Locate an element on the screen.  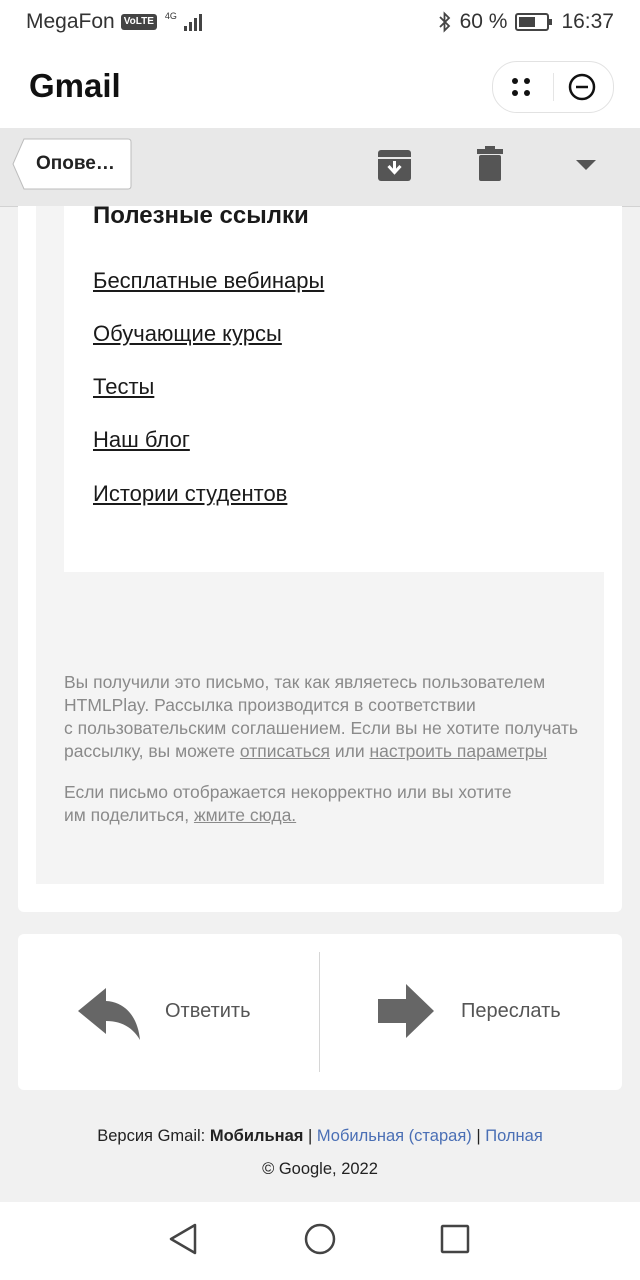
app-bar: Gmail is located at coordinates (320, 86).